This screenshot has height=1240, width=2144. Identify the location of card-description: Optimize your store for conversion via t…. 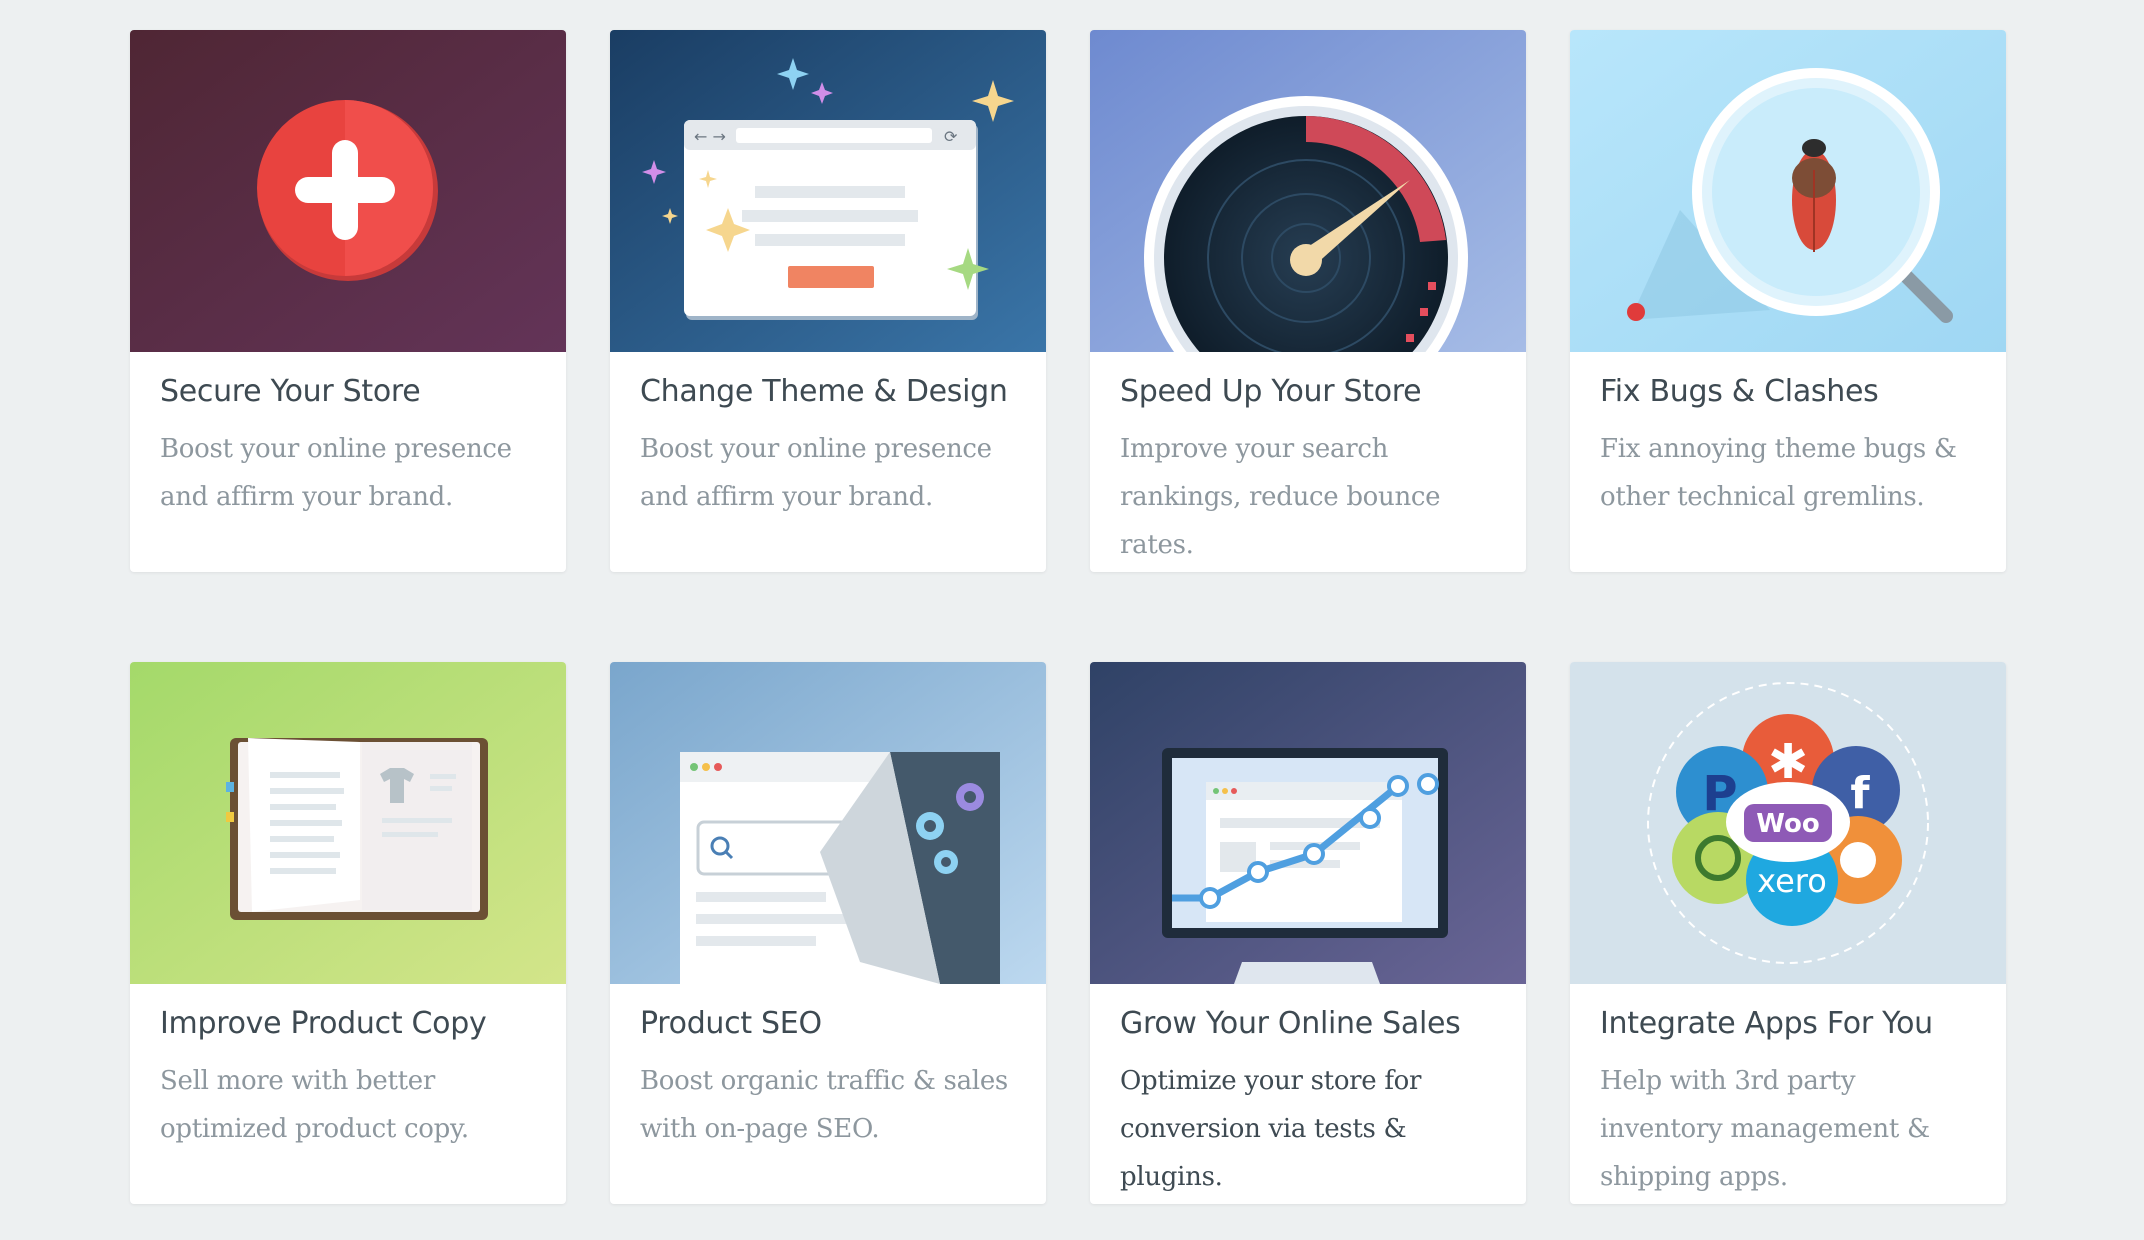
(1271, 1129).